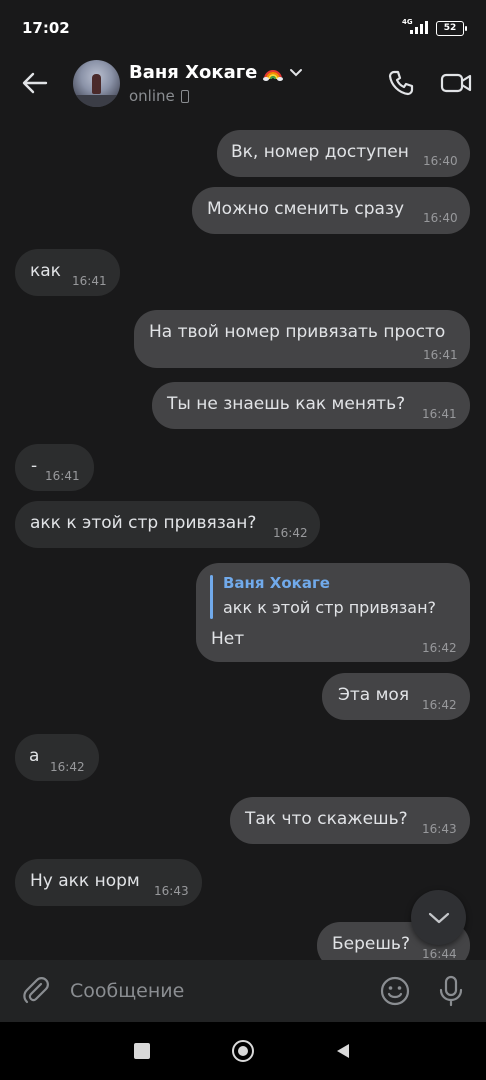 The width and height of the screenshot is (486, 1080). I want to click on status-time: 17:02, so click(46, 28).